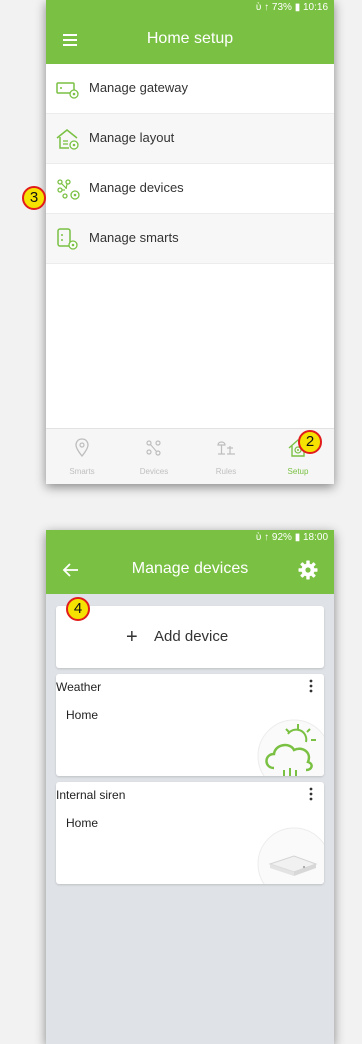  Describe the element at coordinates (226, 456) in the screenshot. I see `tab-rules: Rules` at that location.